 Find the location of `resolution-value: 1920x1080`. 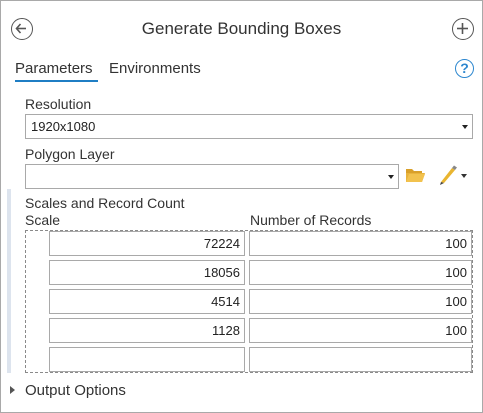

resolution-value: 1920x1080 is located at coordinates (63, 126).